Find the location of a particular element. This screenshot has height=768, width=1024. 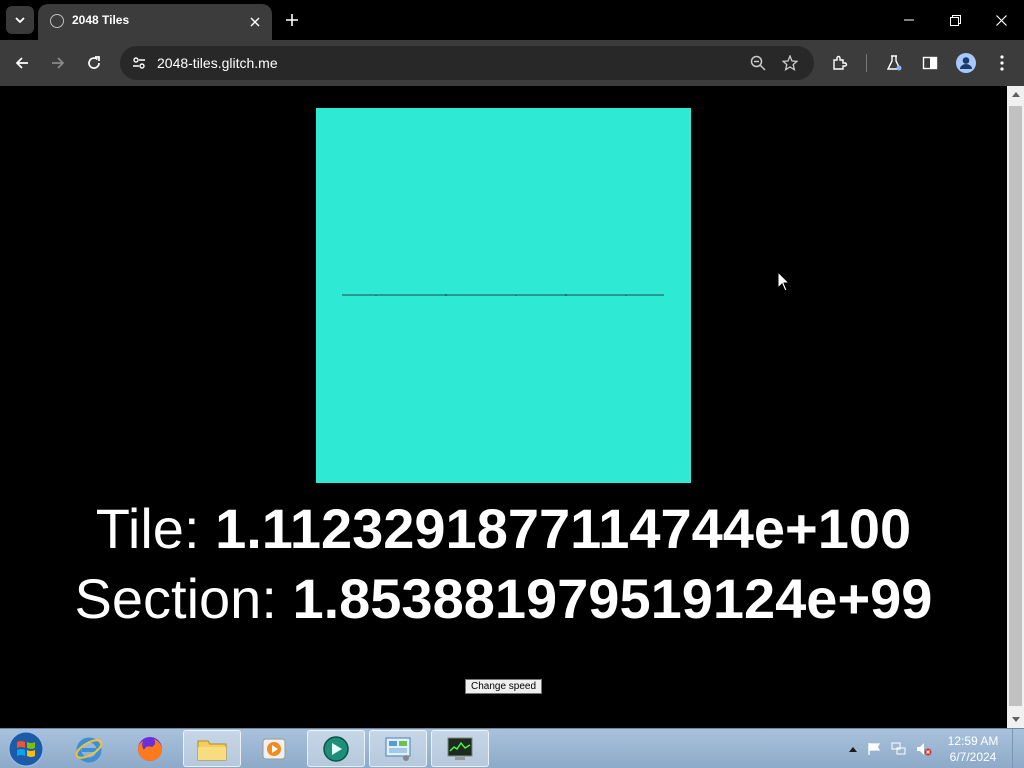

puzzle-icon is located at coordinates (840, 62).